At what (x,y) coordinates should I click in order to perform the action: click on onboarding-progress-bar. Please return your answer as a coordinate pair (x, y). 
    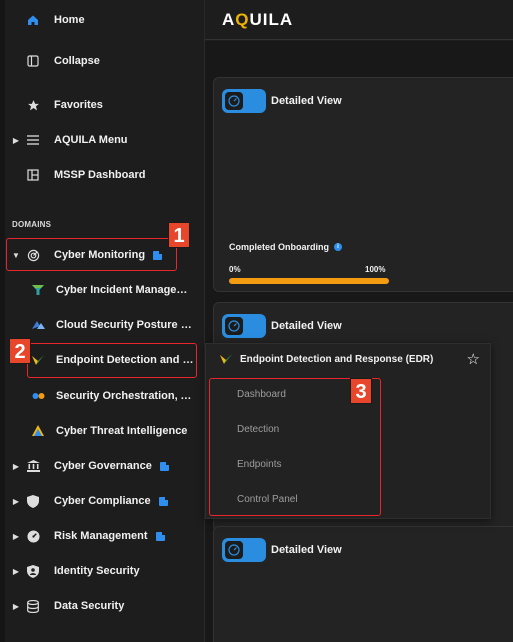
    Looking at the image, I should click on (309, 281).